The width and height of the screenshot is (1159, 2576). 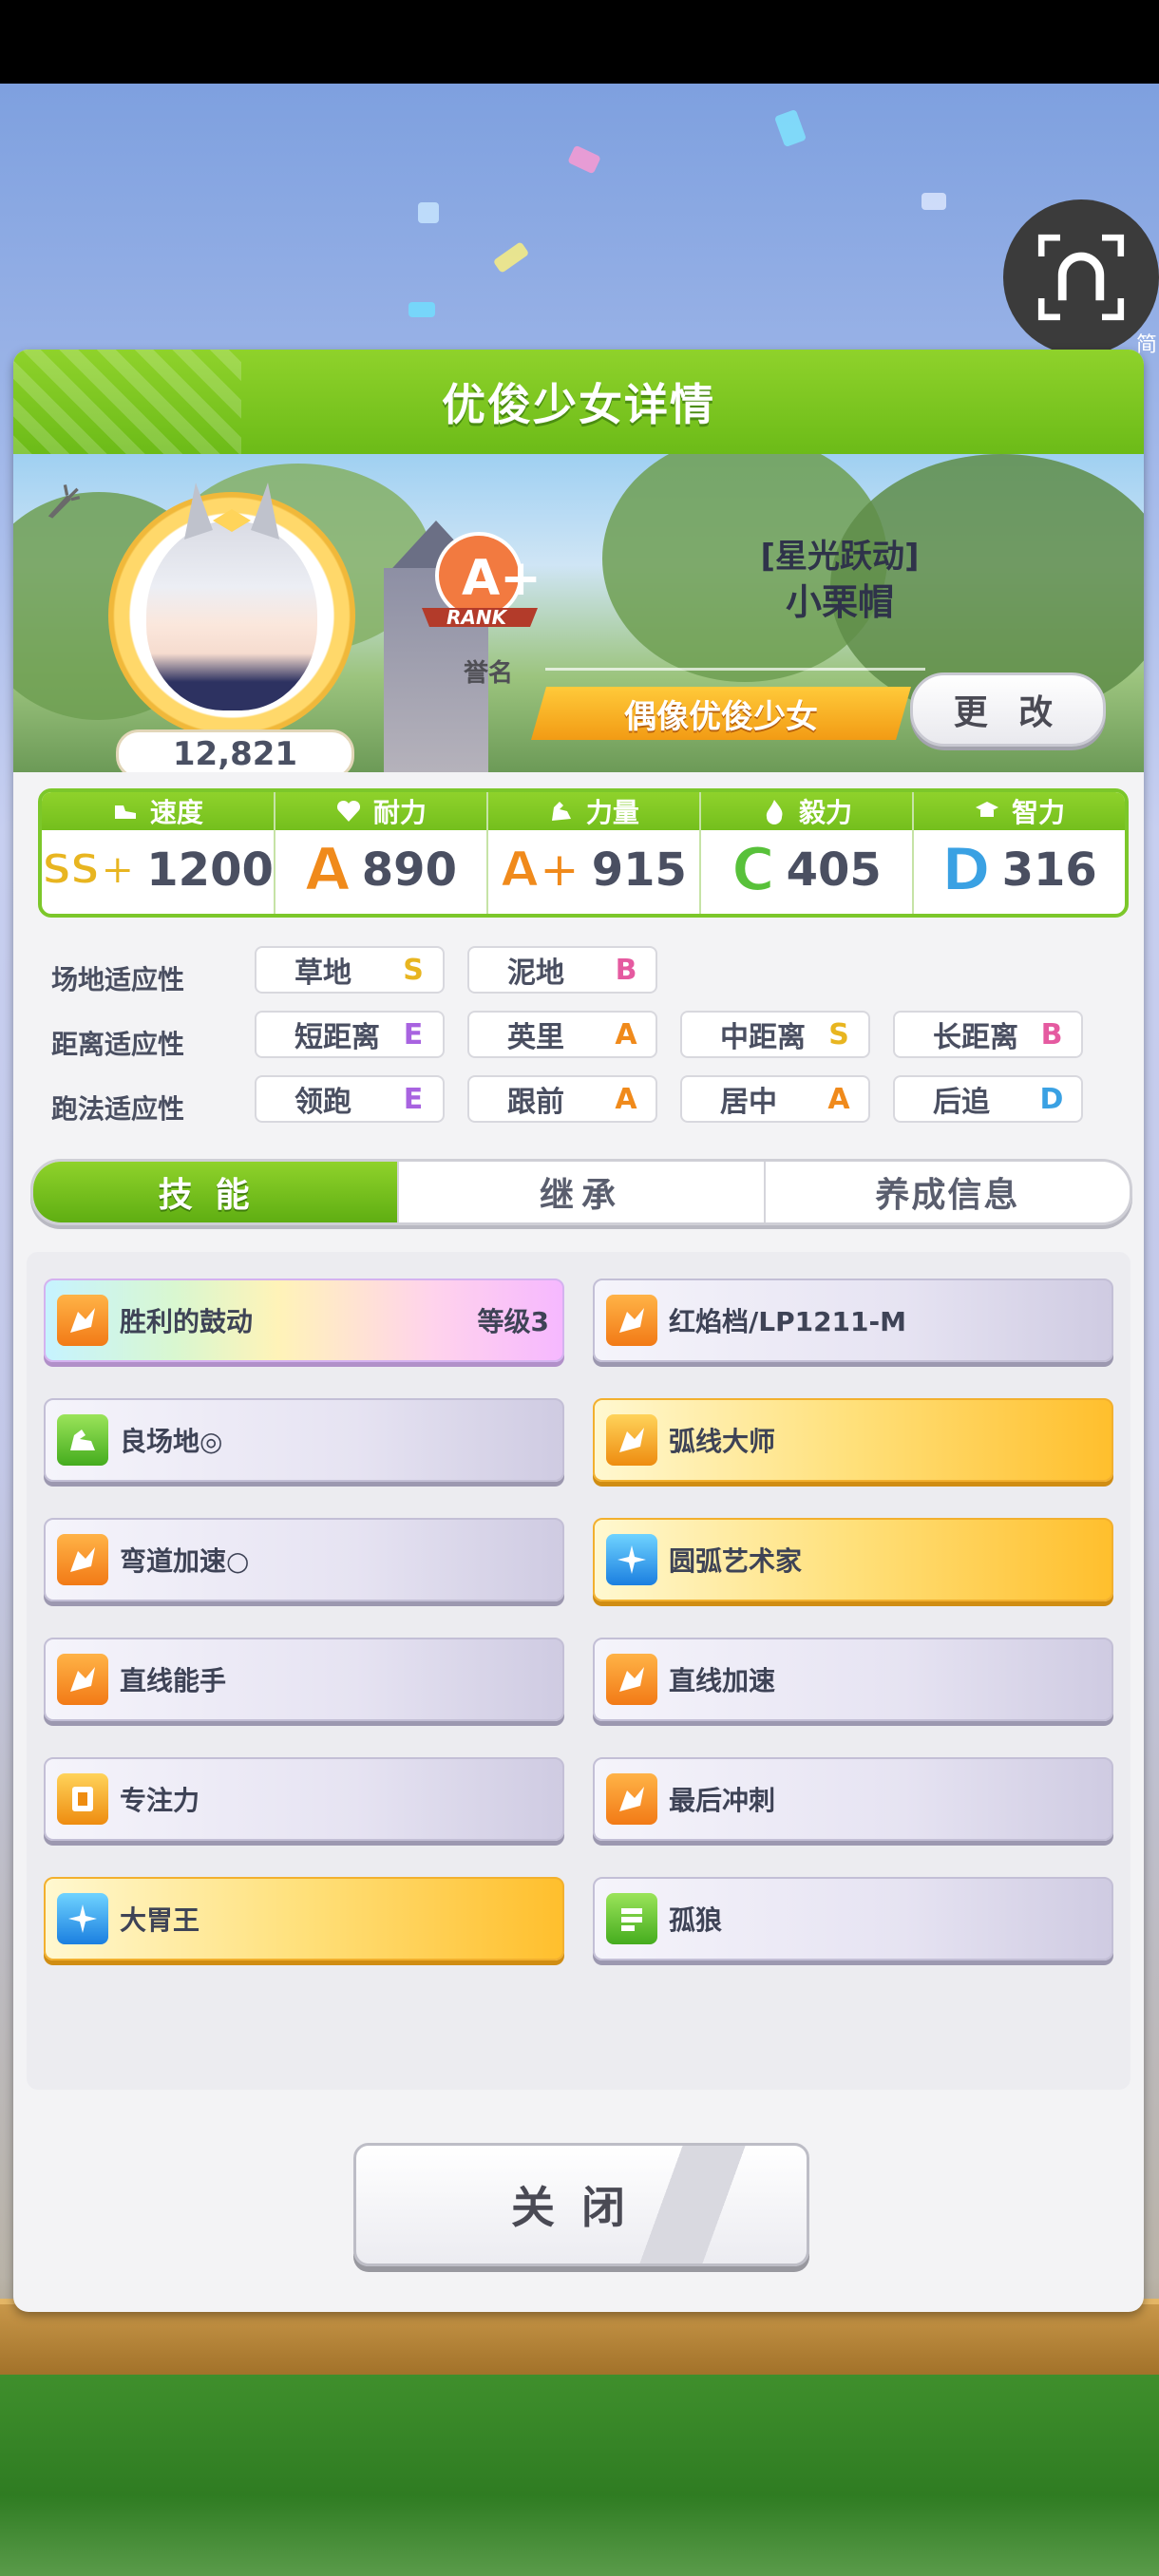 I want to click on dialog-header: 优俊少女详情, so click(x=578, y=402).